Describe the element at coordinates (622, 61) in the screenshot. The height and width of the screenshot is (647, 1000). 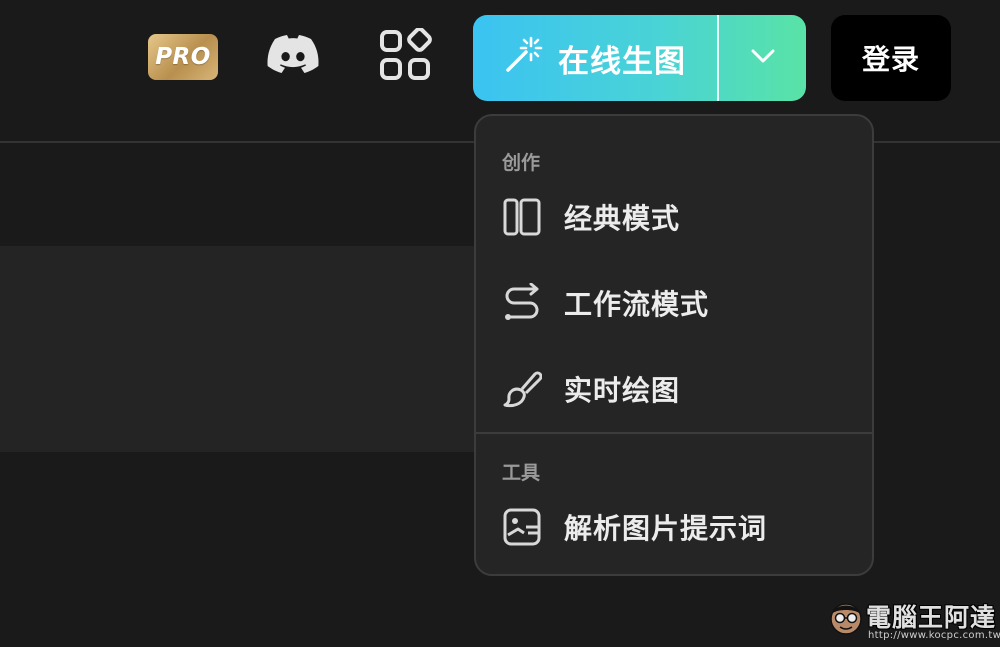
I see `create-online-label: 在线生图` at that location.